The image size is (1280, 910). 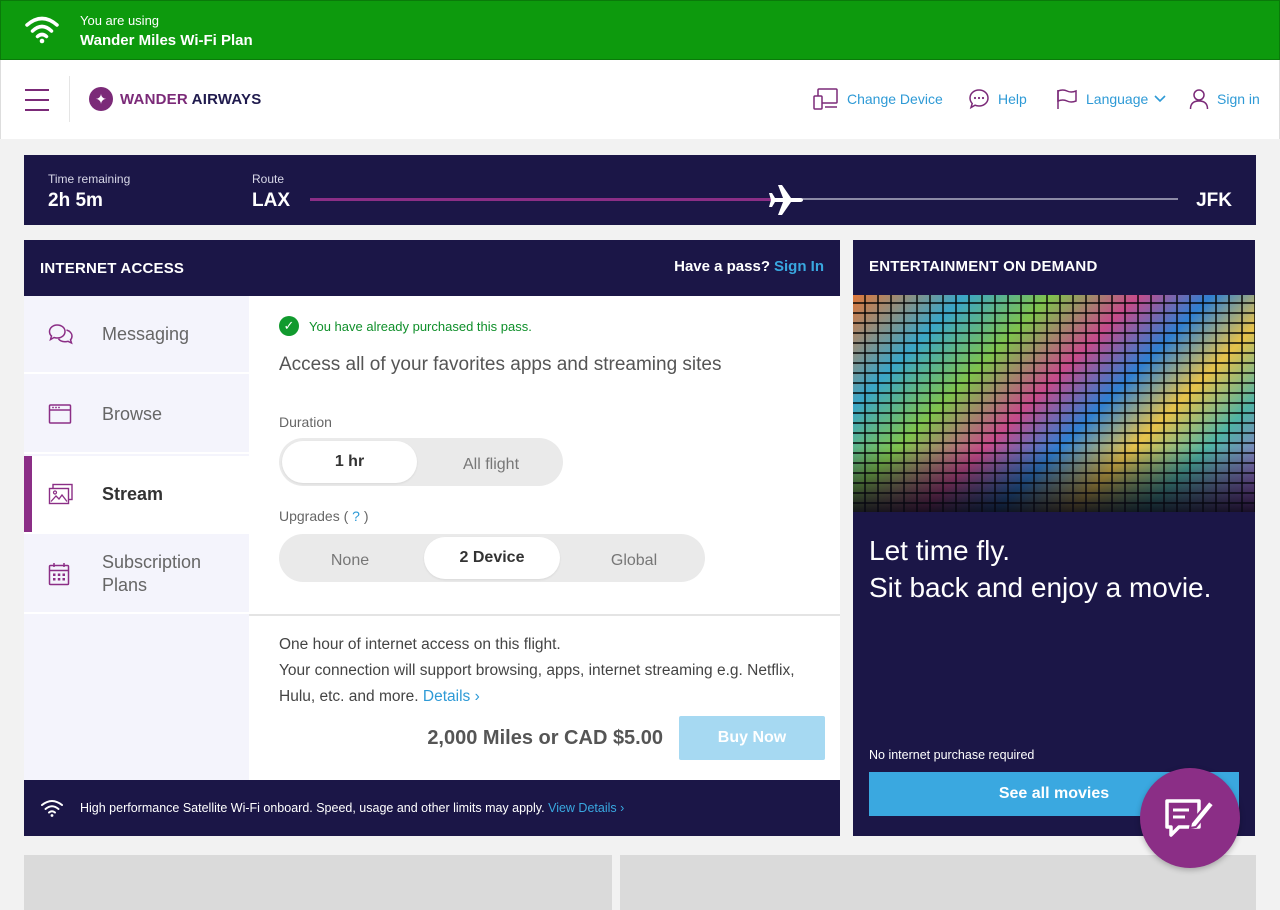 What do you see at coordinates (89, 179) in the screenshot?
I see `time-remaining-label: Time remaining` at bounding box center [89, 179].